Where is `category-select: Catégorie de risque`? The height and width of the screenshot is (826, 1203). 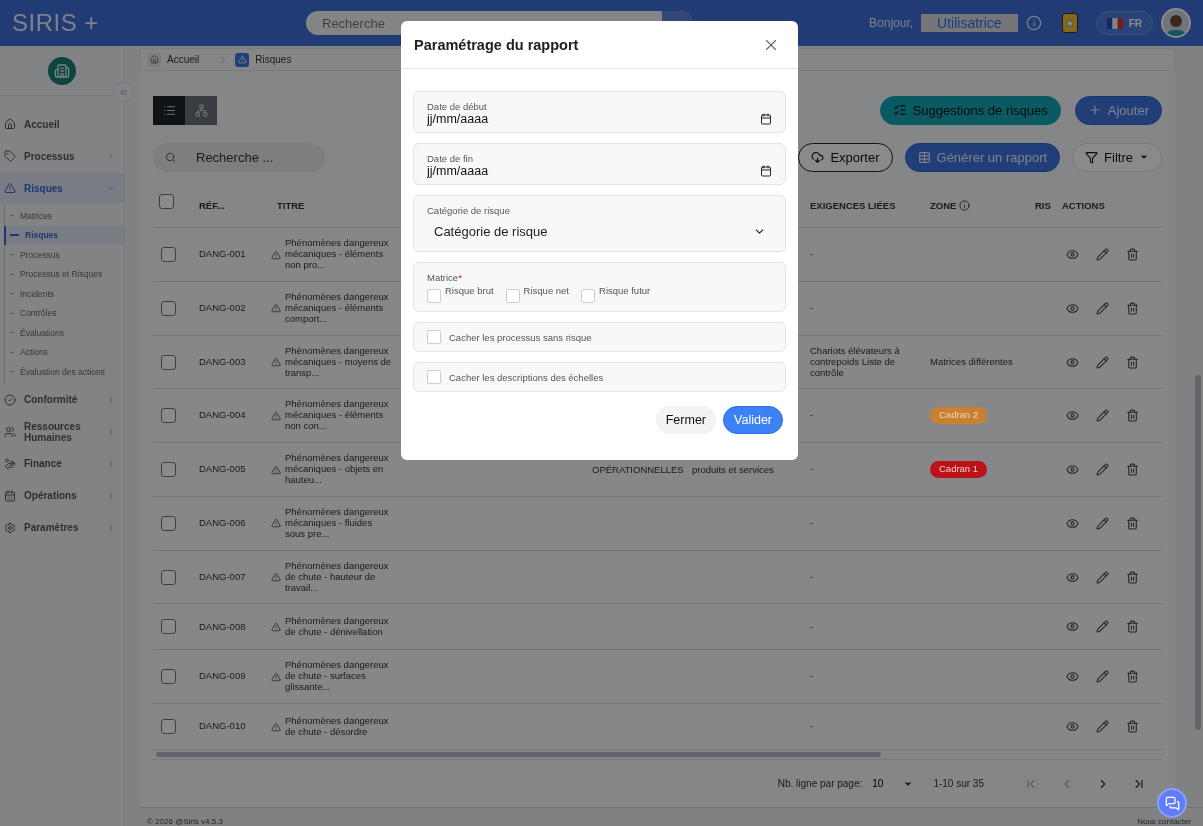 category-select: Catégorie de risque is located at coordinates (599, 230).